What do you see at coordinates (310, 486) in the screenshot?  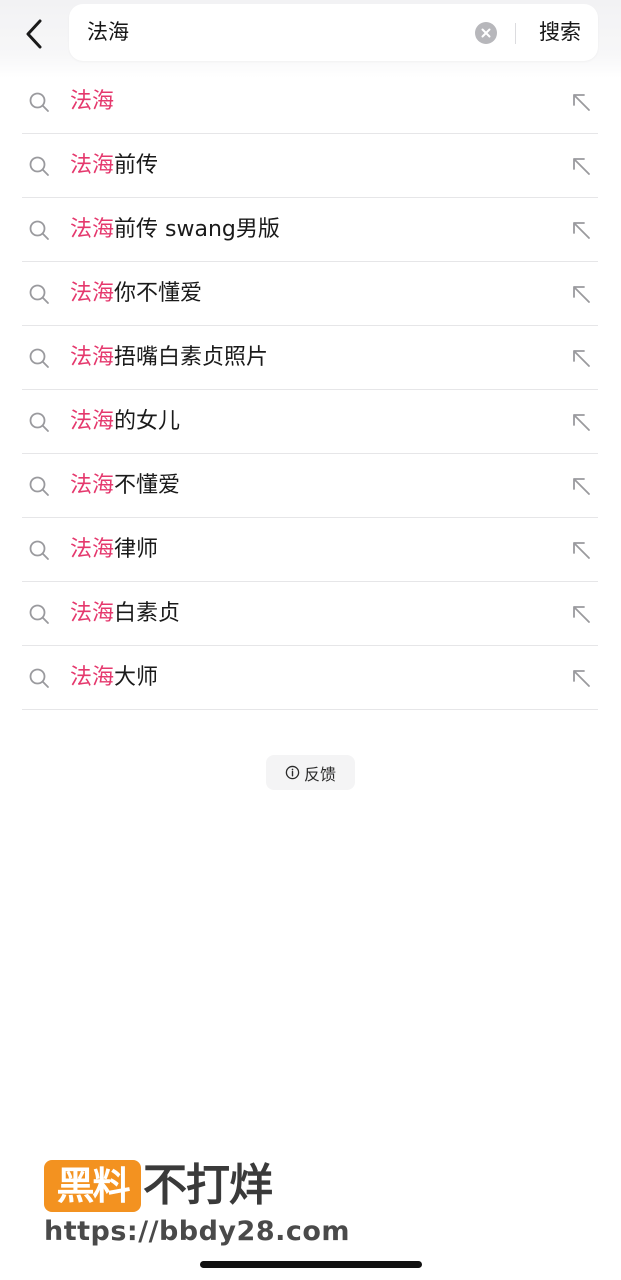 I see `suggestion-item: 法海不懂爱` at bounding box center [310, 486].